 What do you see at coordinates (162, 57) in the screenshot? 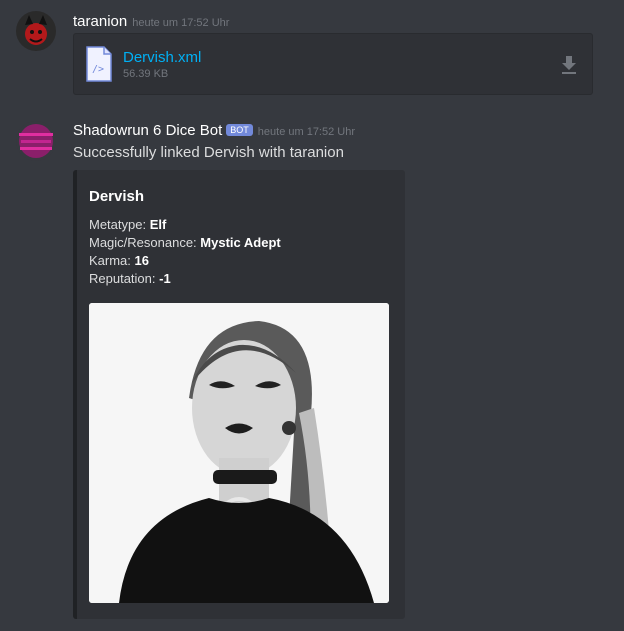
I see `attachment-filename-link: Dervish.xml` at bounding box center [162, 57].